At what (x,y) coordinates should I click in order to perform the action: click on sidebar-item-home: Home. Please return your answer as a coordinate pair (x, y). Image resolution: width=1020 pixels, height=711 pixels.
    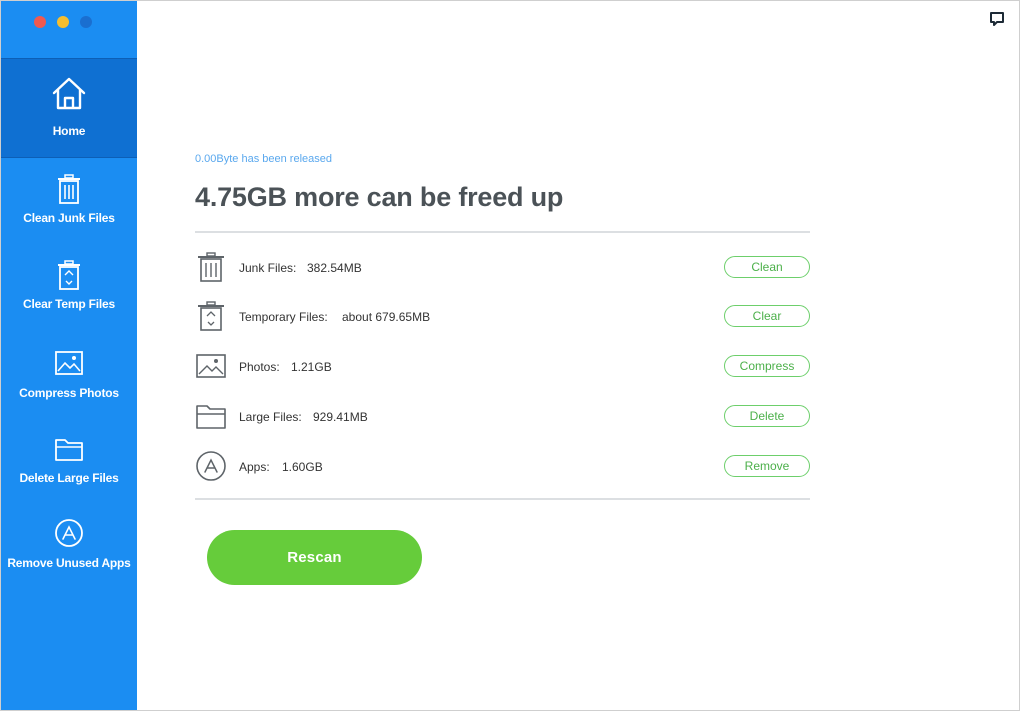
    Looking at the image, I should click on (69, 108).